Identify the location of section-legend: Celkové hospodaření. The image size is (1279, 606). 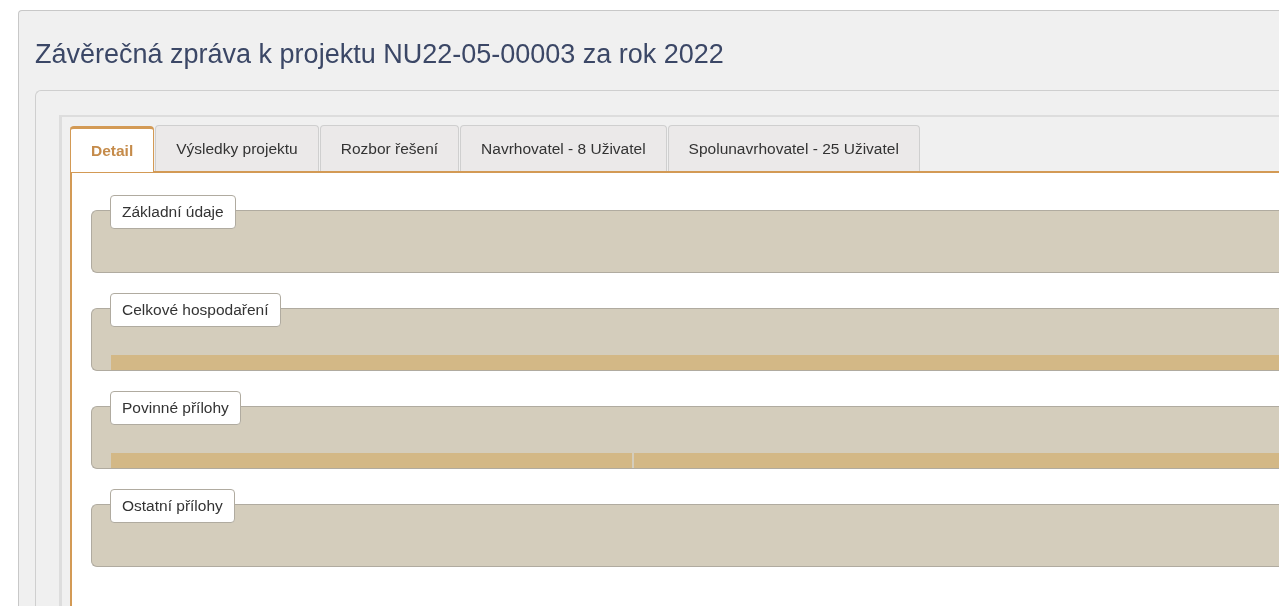
(195, 310).